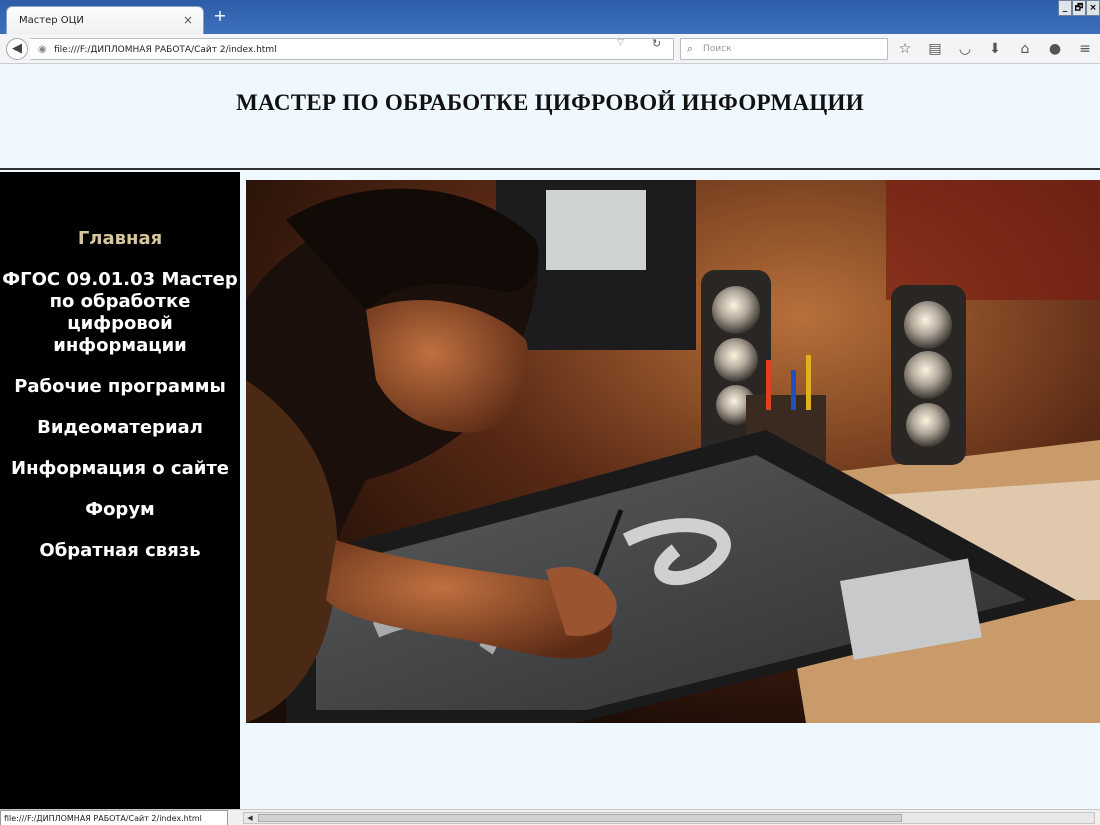  What do you see at coordinates (784, 49) in the screenshot?
I see `search-input: ⌕ Поиск` at bounding box center [784, 49].